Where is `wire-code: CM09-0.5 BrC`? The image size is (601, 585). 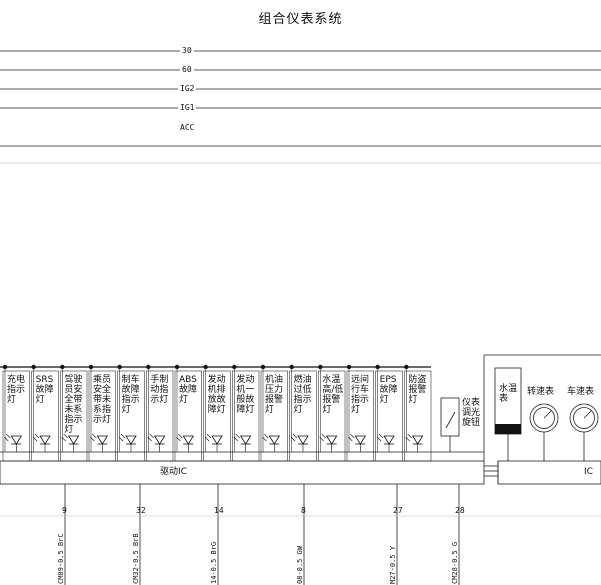 wire-code: CM09-0.5 BrC is located at coordinates (61, 558).